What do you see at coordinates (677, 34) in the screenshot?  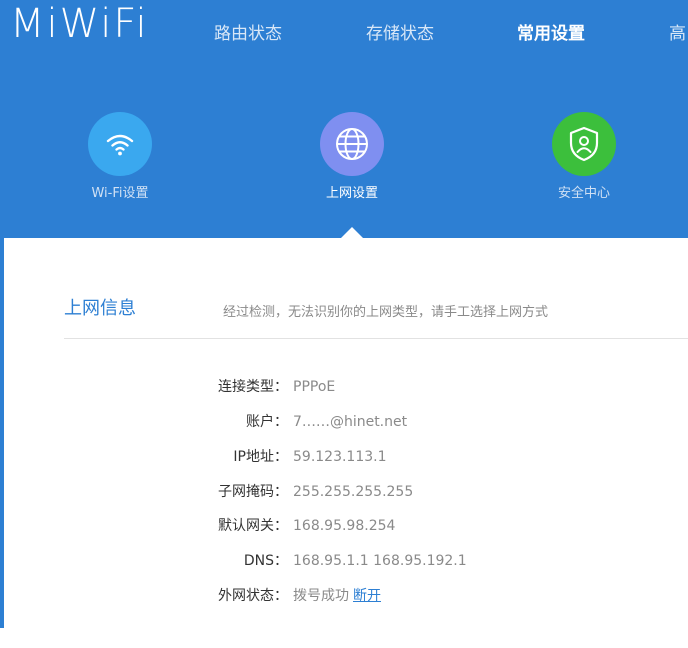 I see `nav-tab-advanced: 高` at bounding box center [677, 34].